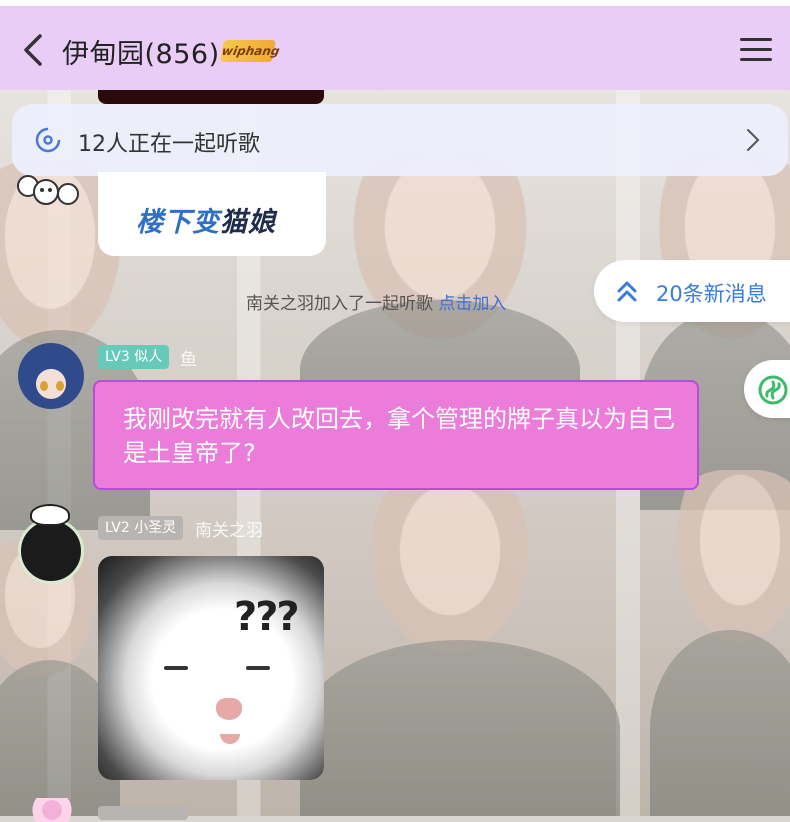 This screenshot has width=790, height=822. What do you see at coordinates (339, 304) in the screenshot?
I see `system-message-text: 南关之羽加入了一起听歌` at bounding box center [339, 304].